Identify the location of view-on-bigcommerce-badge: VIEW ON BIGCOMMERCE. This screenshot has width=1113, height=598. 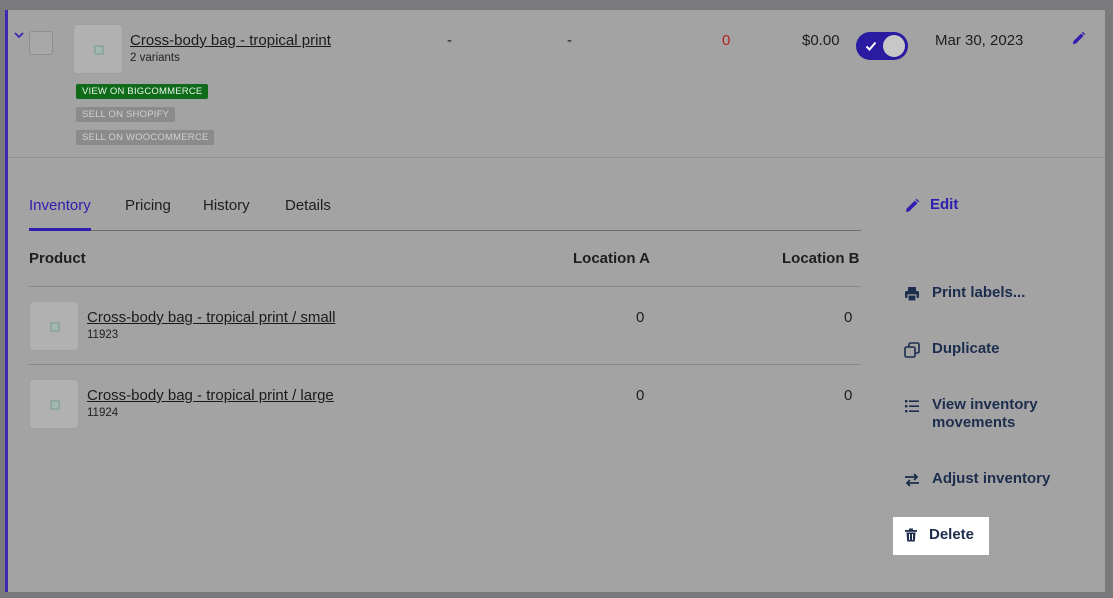
(142, 91).